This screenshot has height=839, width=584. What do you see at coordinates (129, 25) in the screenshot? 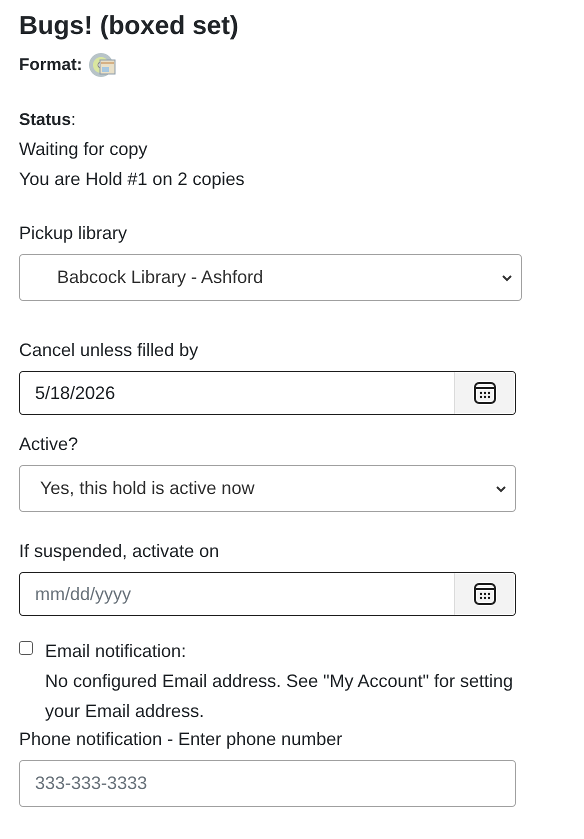
I see `title: Bugs! (boxed set)` at bounding box center [129, 25].